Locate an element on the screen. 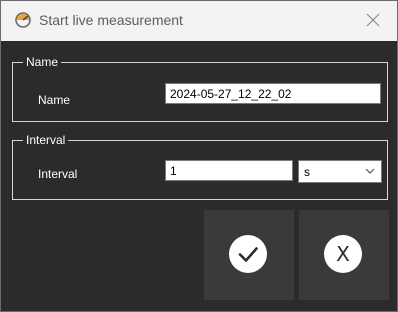 The image size is (398, 312). name-input is located at coordinates (273, 93).